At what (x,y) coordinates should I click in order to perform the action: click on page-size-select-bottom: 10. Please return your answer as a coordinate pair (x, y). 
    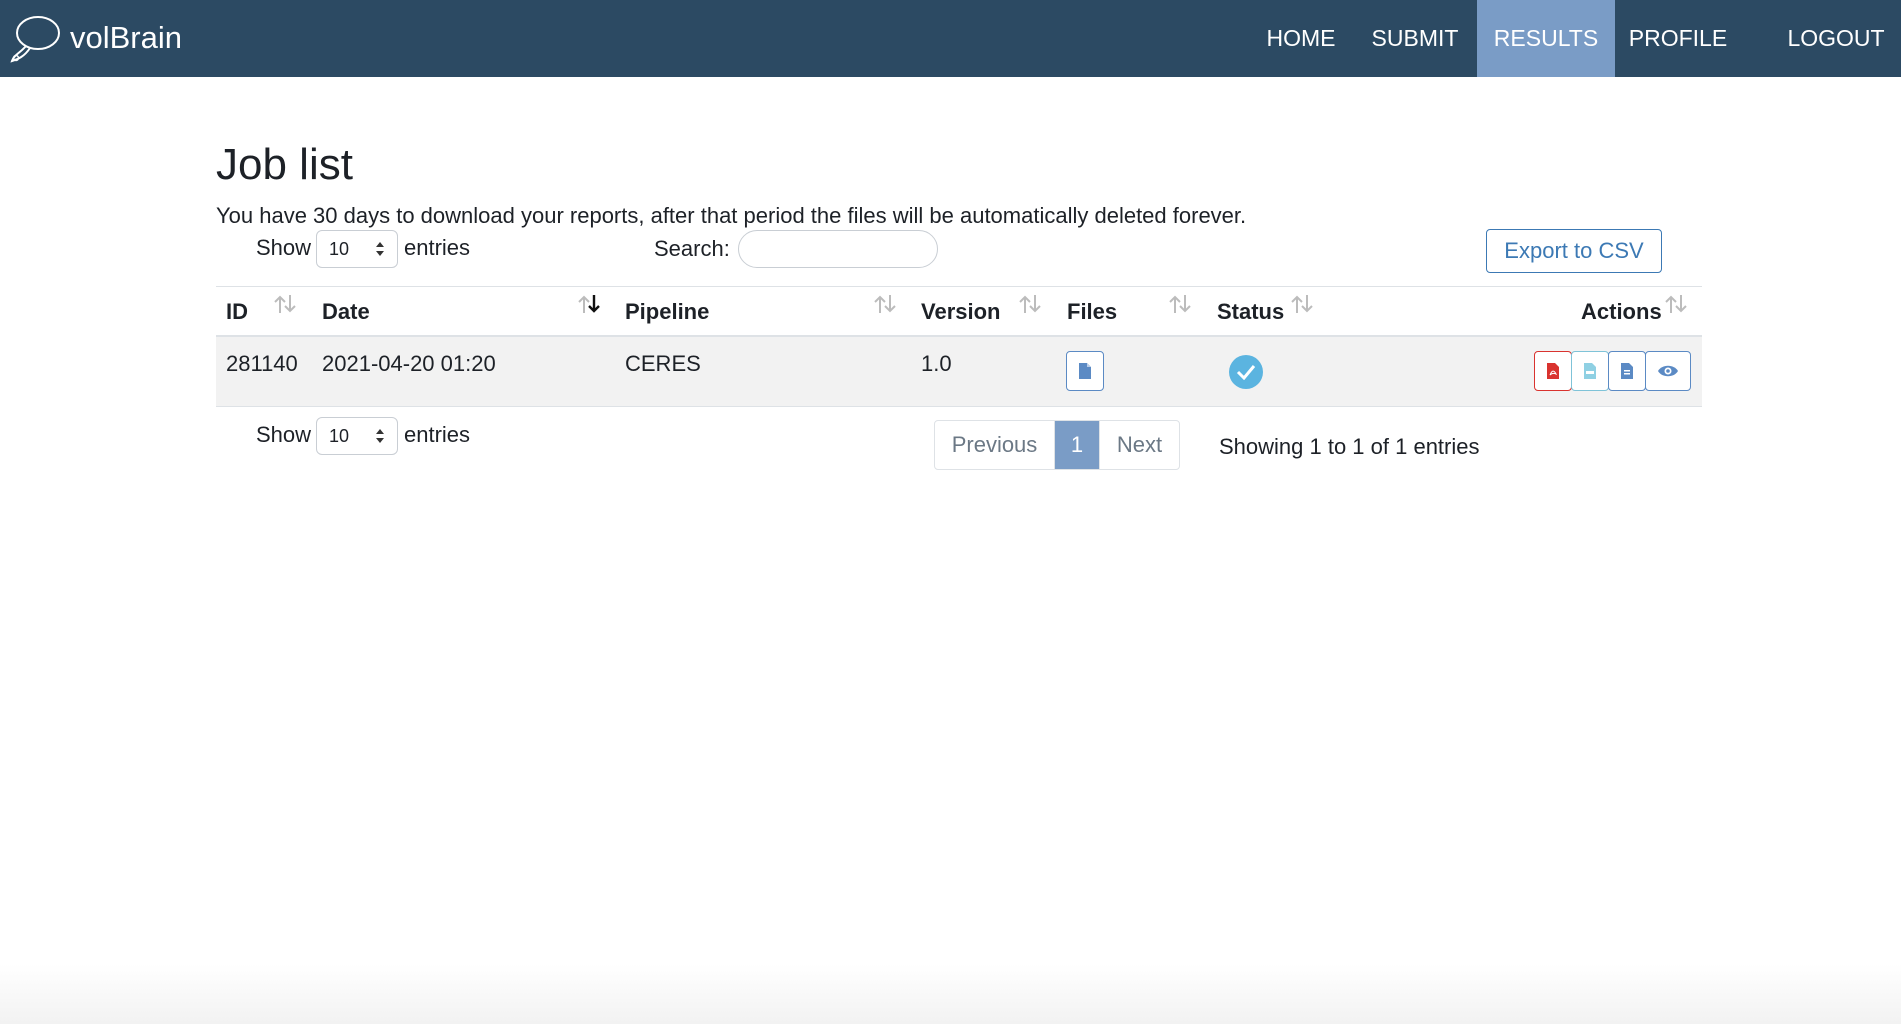
    Looking at the image, I should click on (357, 436).